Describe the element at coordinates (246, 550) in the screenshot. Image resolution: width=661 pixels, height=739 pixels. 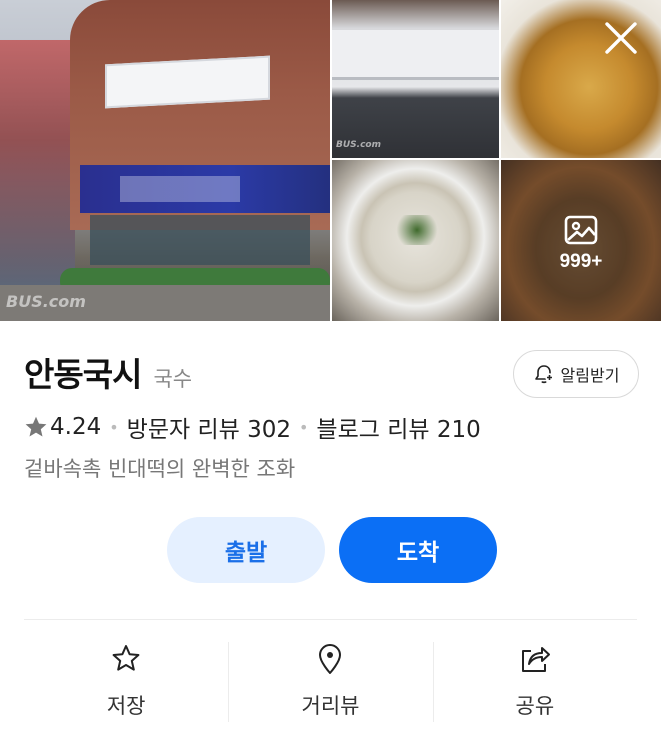
I see `depart-button: 출발` at that location.